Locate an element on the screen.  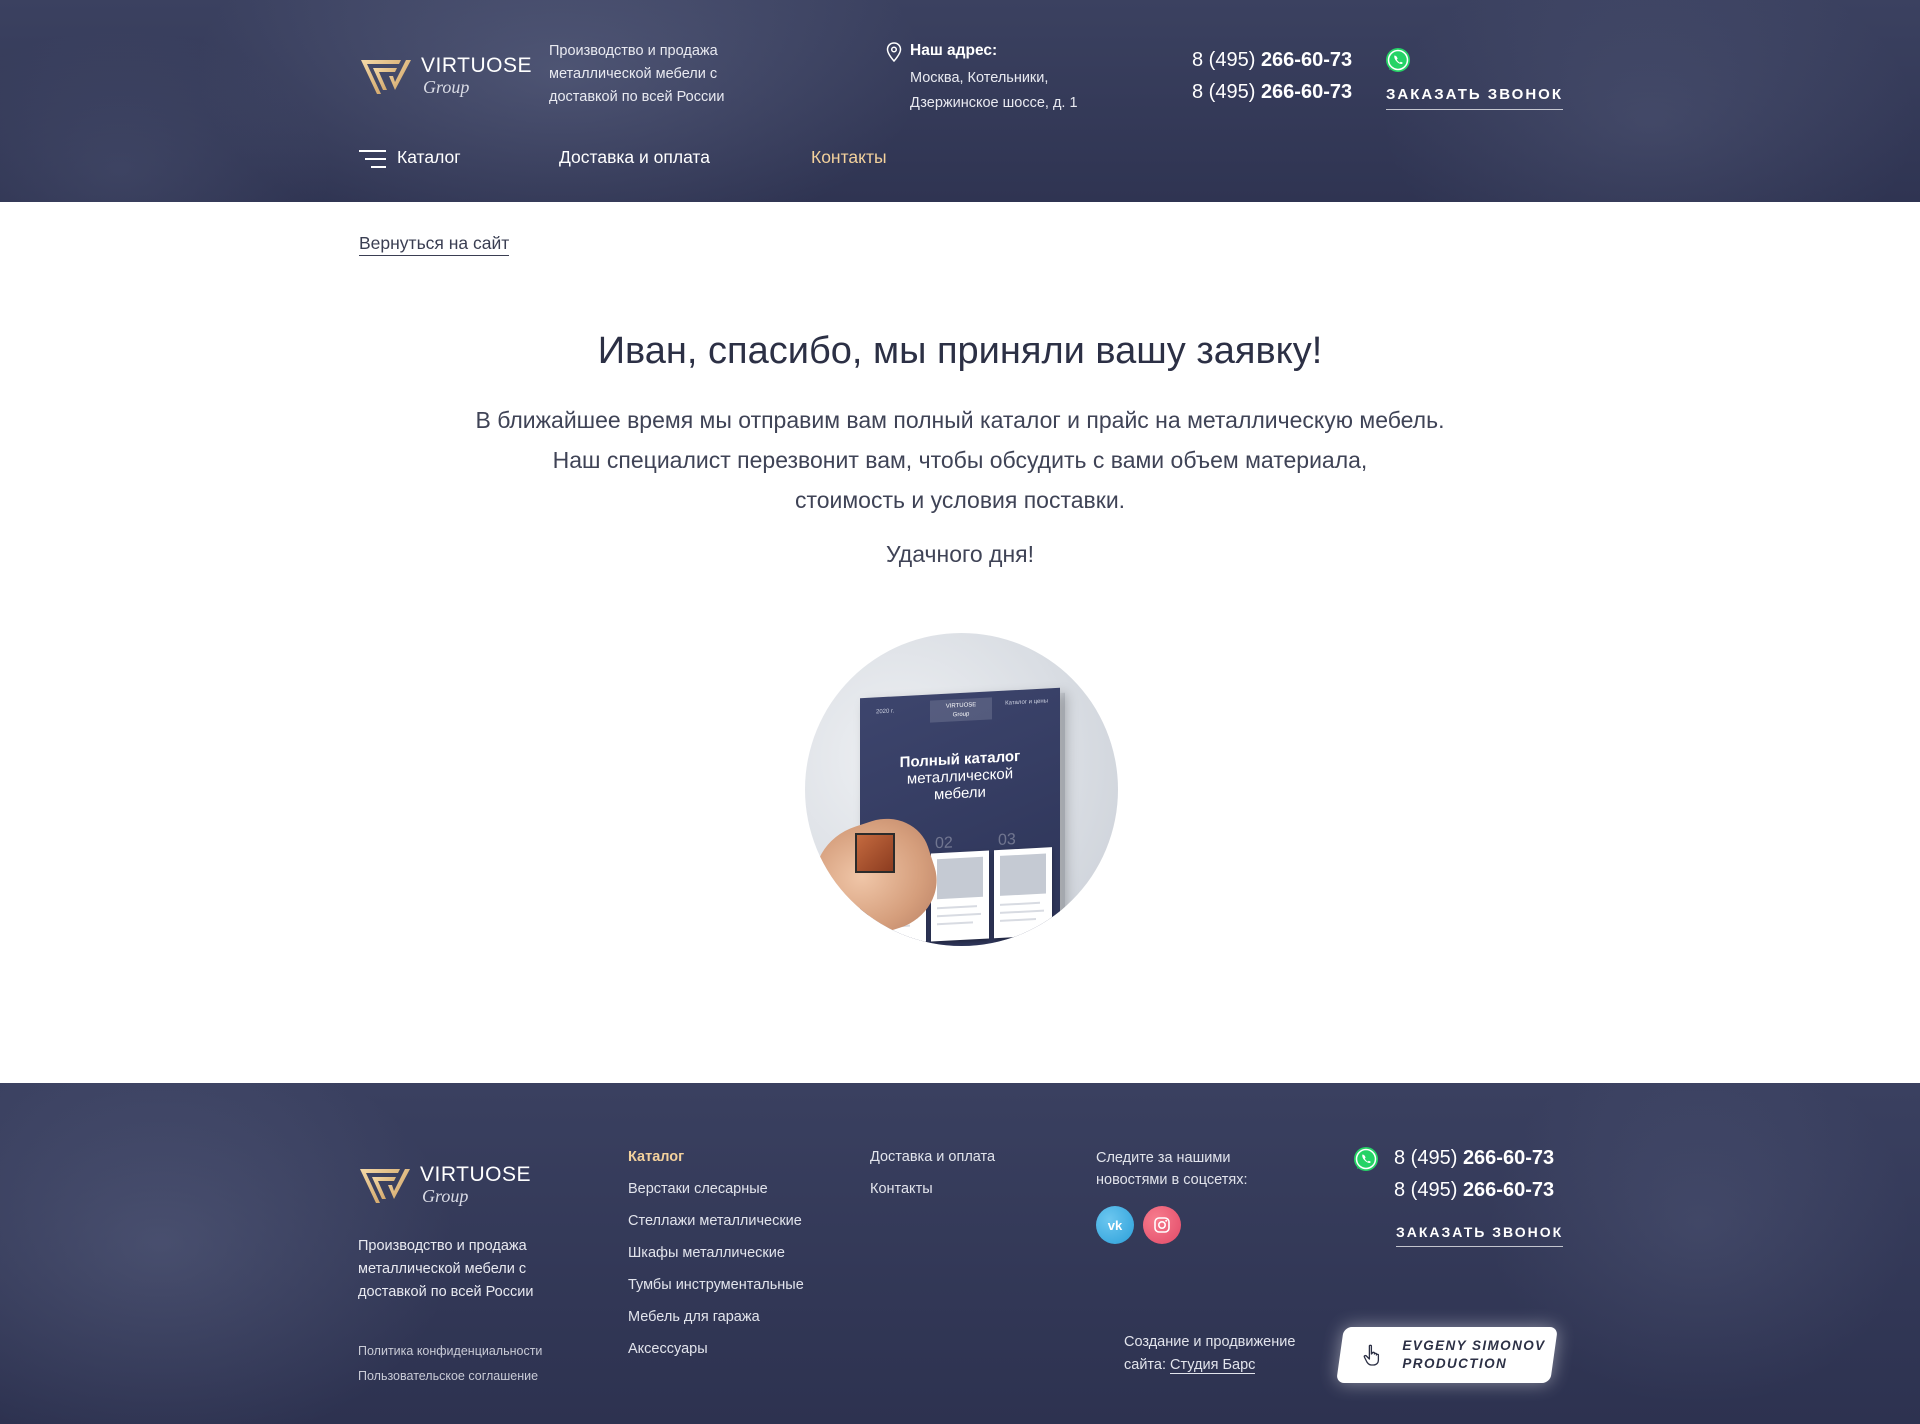
footer-phone-1: 8 (495) 266-60-73 is located at coordinates (1474, 1158).